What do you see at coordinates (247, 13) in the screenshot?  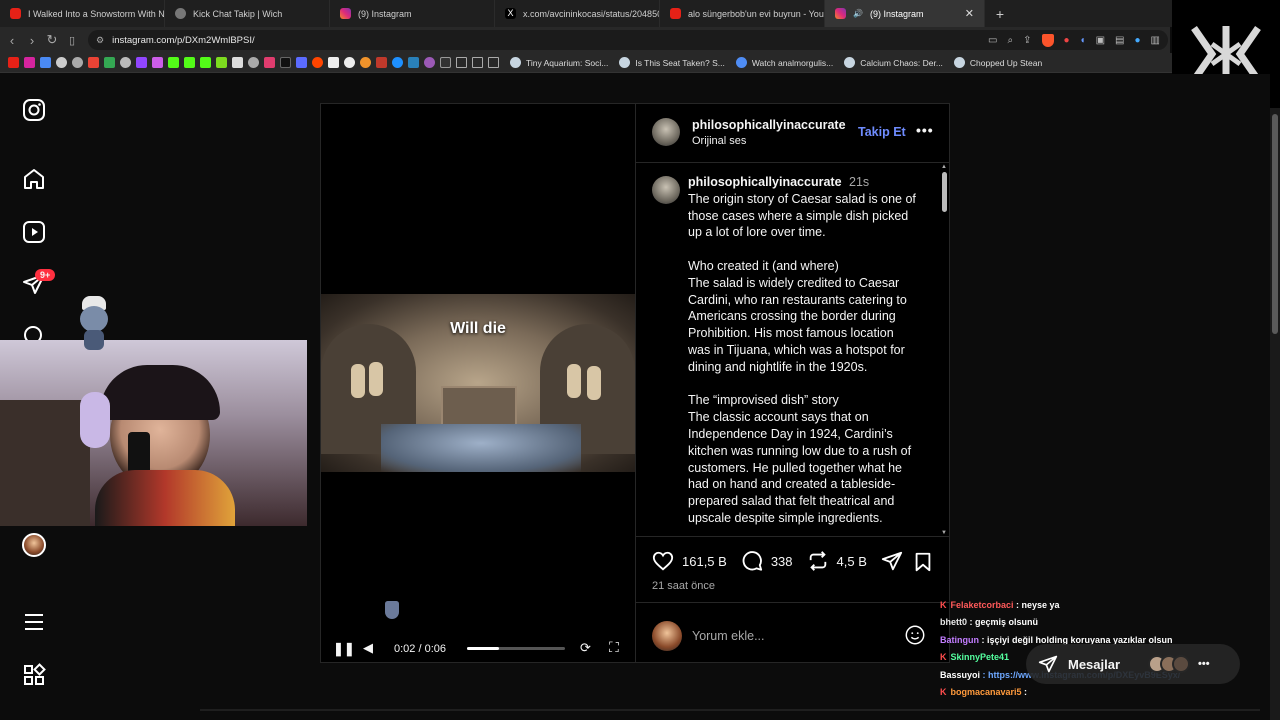 I see `browser-tab: Kick Chat Takip | Wich` at bounding box center [247, 13].